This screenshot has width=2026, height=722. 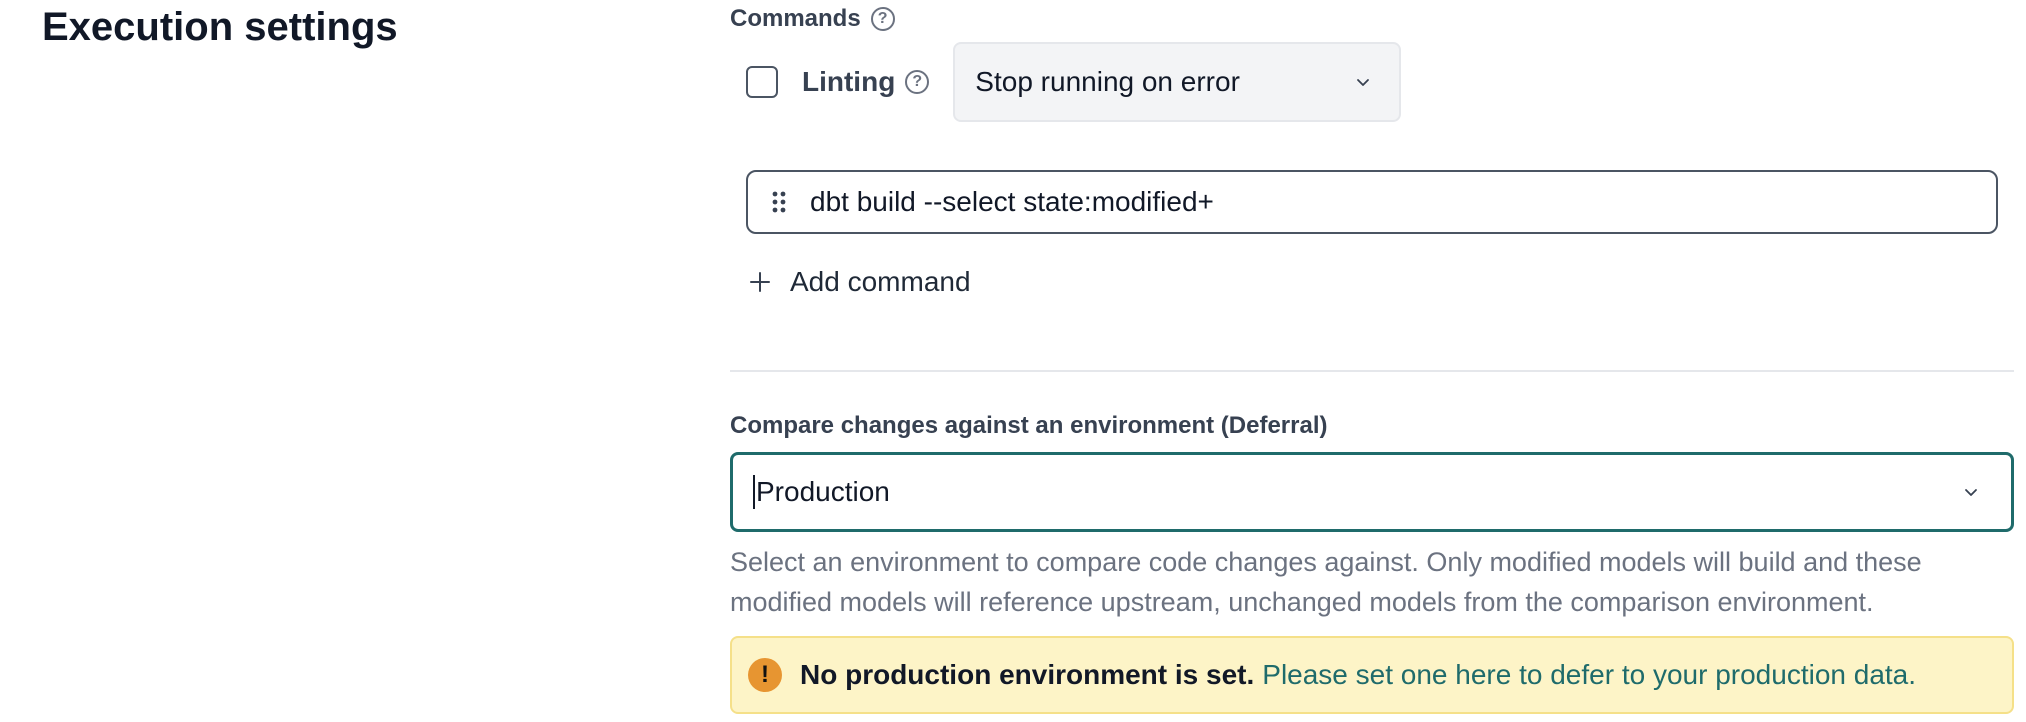 What do you see at coordinates (795, 18) in the screenshot?
I see `commands-label: Commands` at bounding box center [795, 18].